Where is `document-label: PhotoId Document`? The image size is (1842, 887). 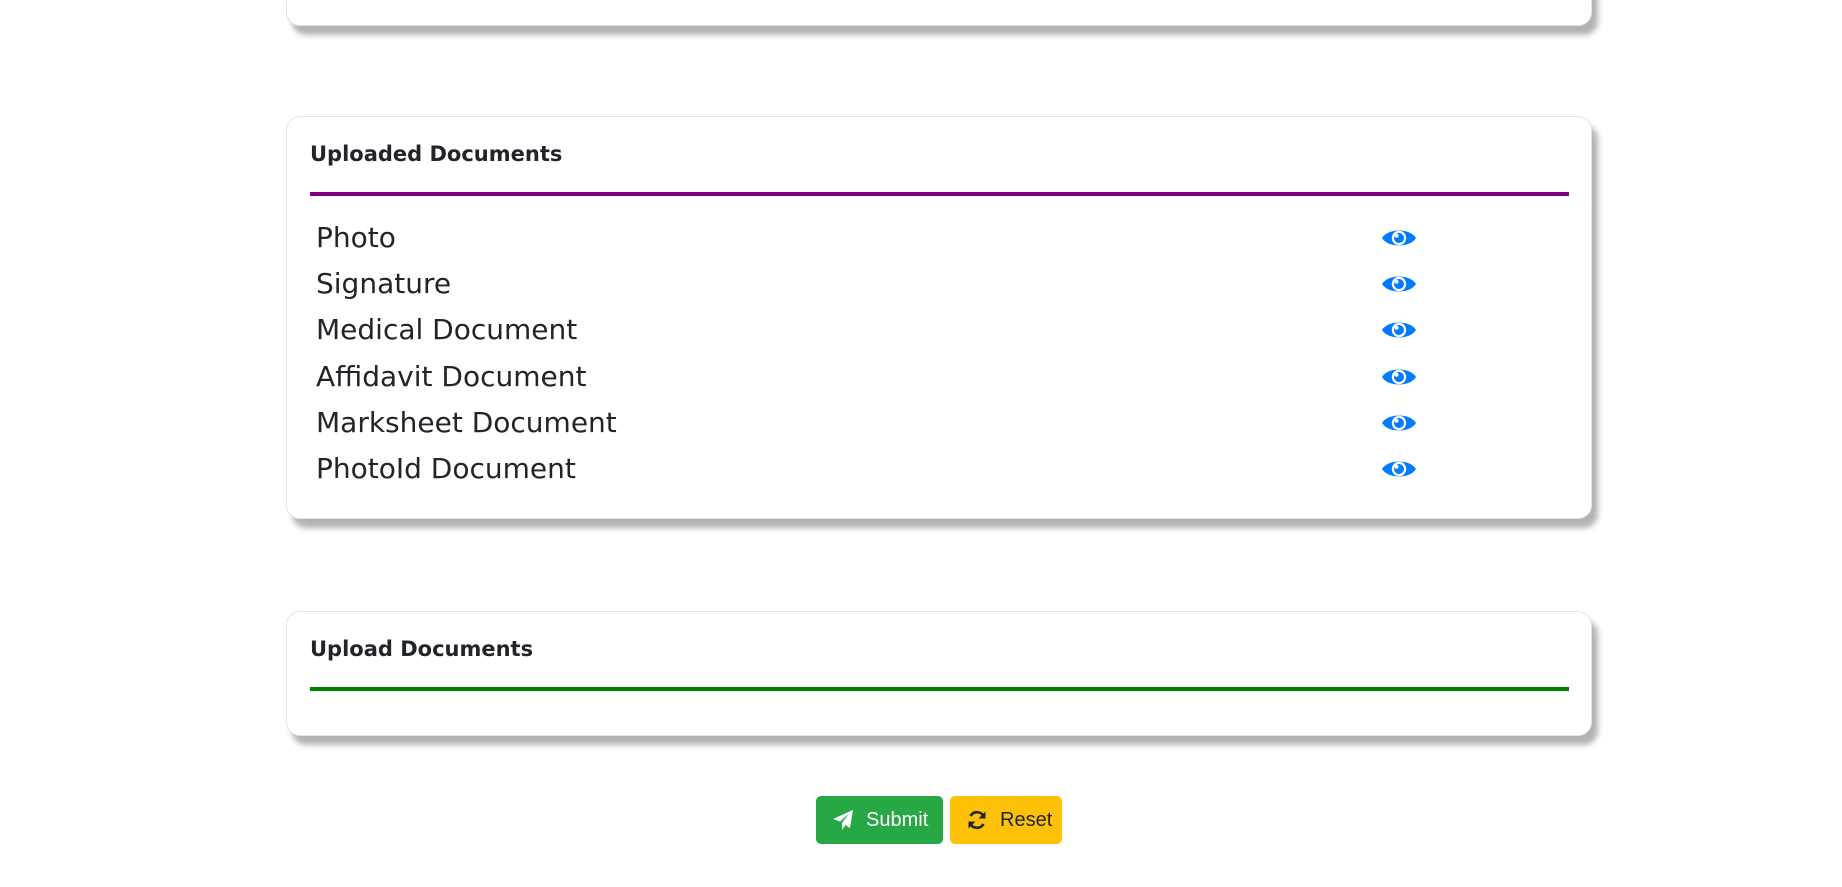 document-label: PhotoId Document is located at coordinates (446, 468).